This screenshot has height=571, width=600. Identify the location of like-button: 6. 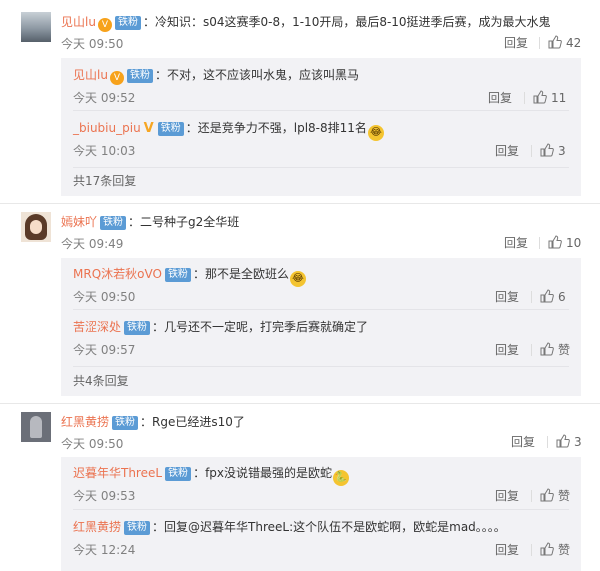
(553, 297).